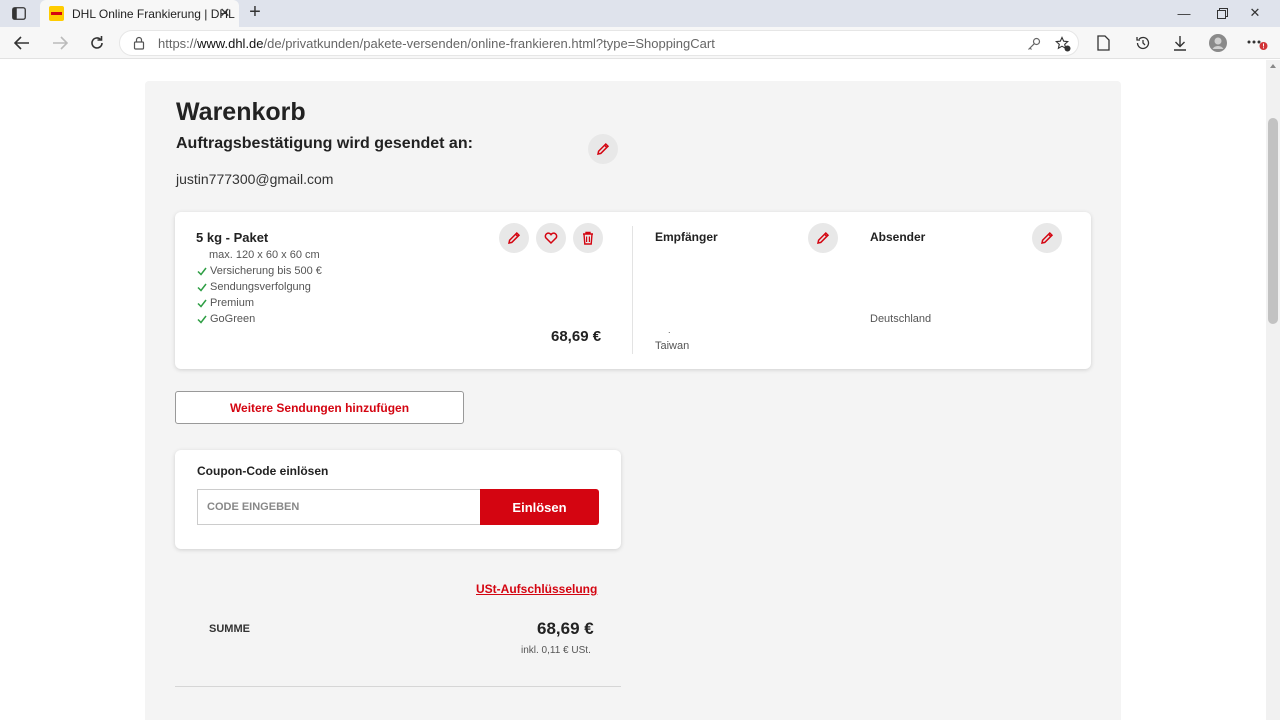  I want to click on confirmation-label: Auftragsbestätigung wird gesendet an:, so click(324, 143).